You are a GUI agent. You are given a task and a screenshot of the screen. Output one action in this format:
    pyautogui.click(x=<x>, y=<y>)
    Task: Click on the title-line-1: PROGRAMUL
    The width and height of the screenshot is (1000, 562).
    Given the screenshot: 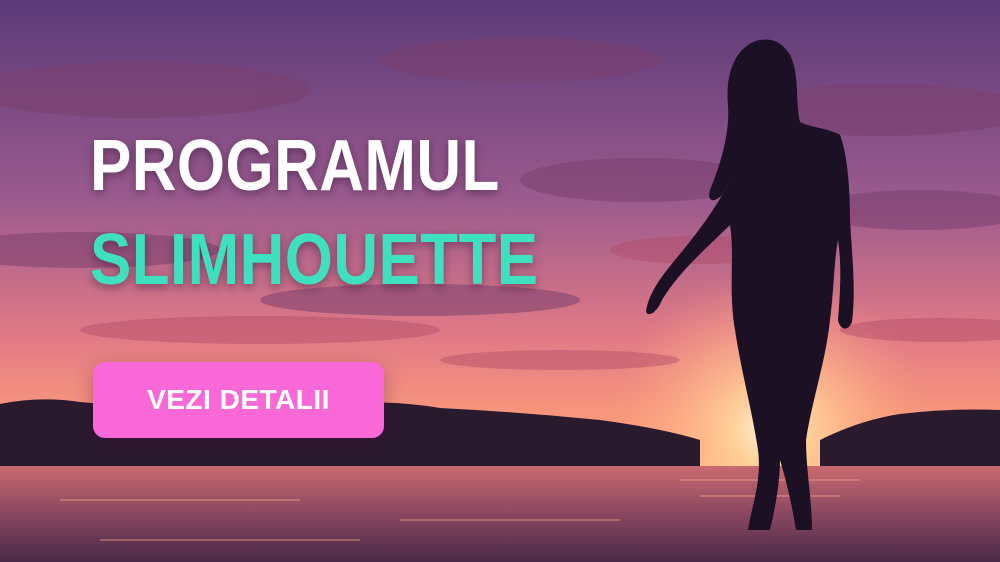 What is the action you would take?
    pyautogui.click(x=295, y=166)
    